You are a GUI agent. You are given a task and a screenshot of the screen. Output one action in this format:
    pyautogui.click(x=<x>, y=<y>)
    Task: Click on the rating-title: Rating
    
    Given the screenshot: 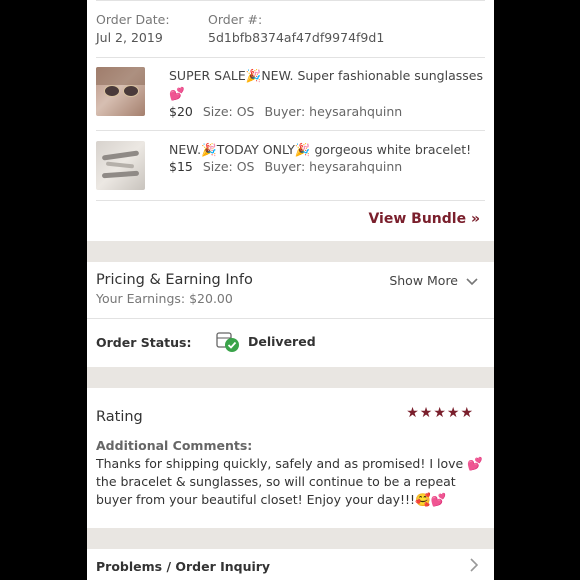 What is the action you would take?
    pyautogui.click(x=119, y=417)
    